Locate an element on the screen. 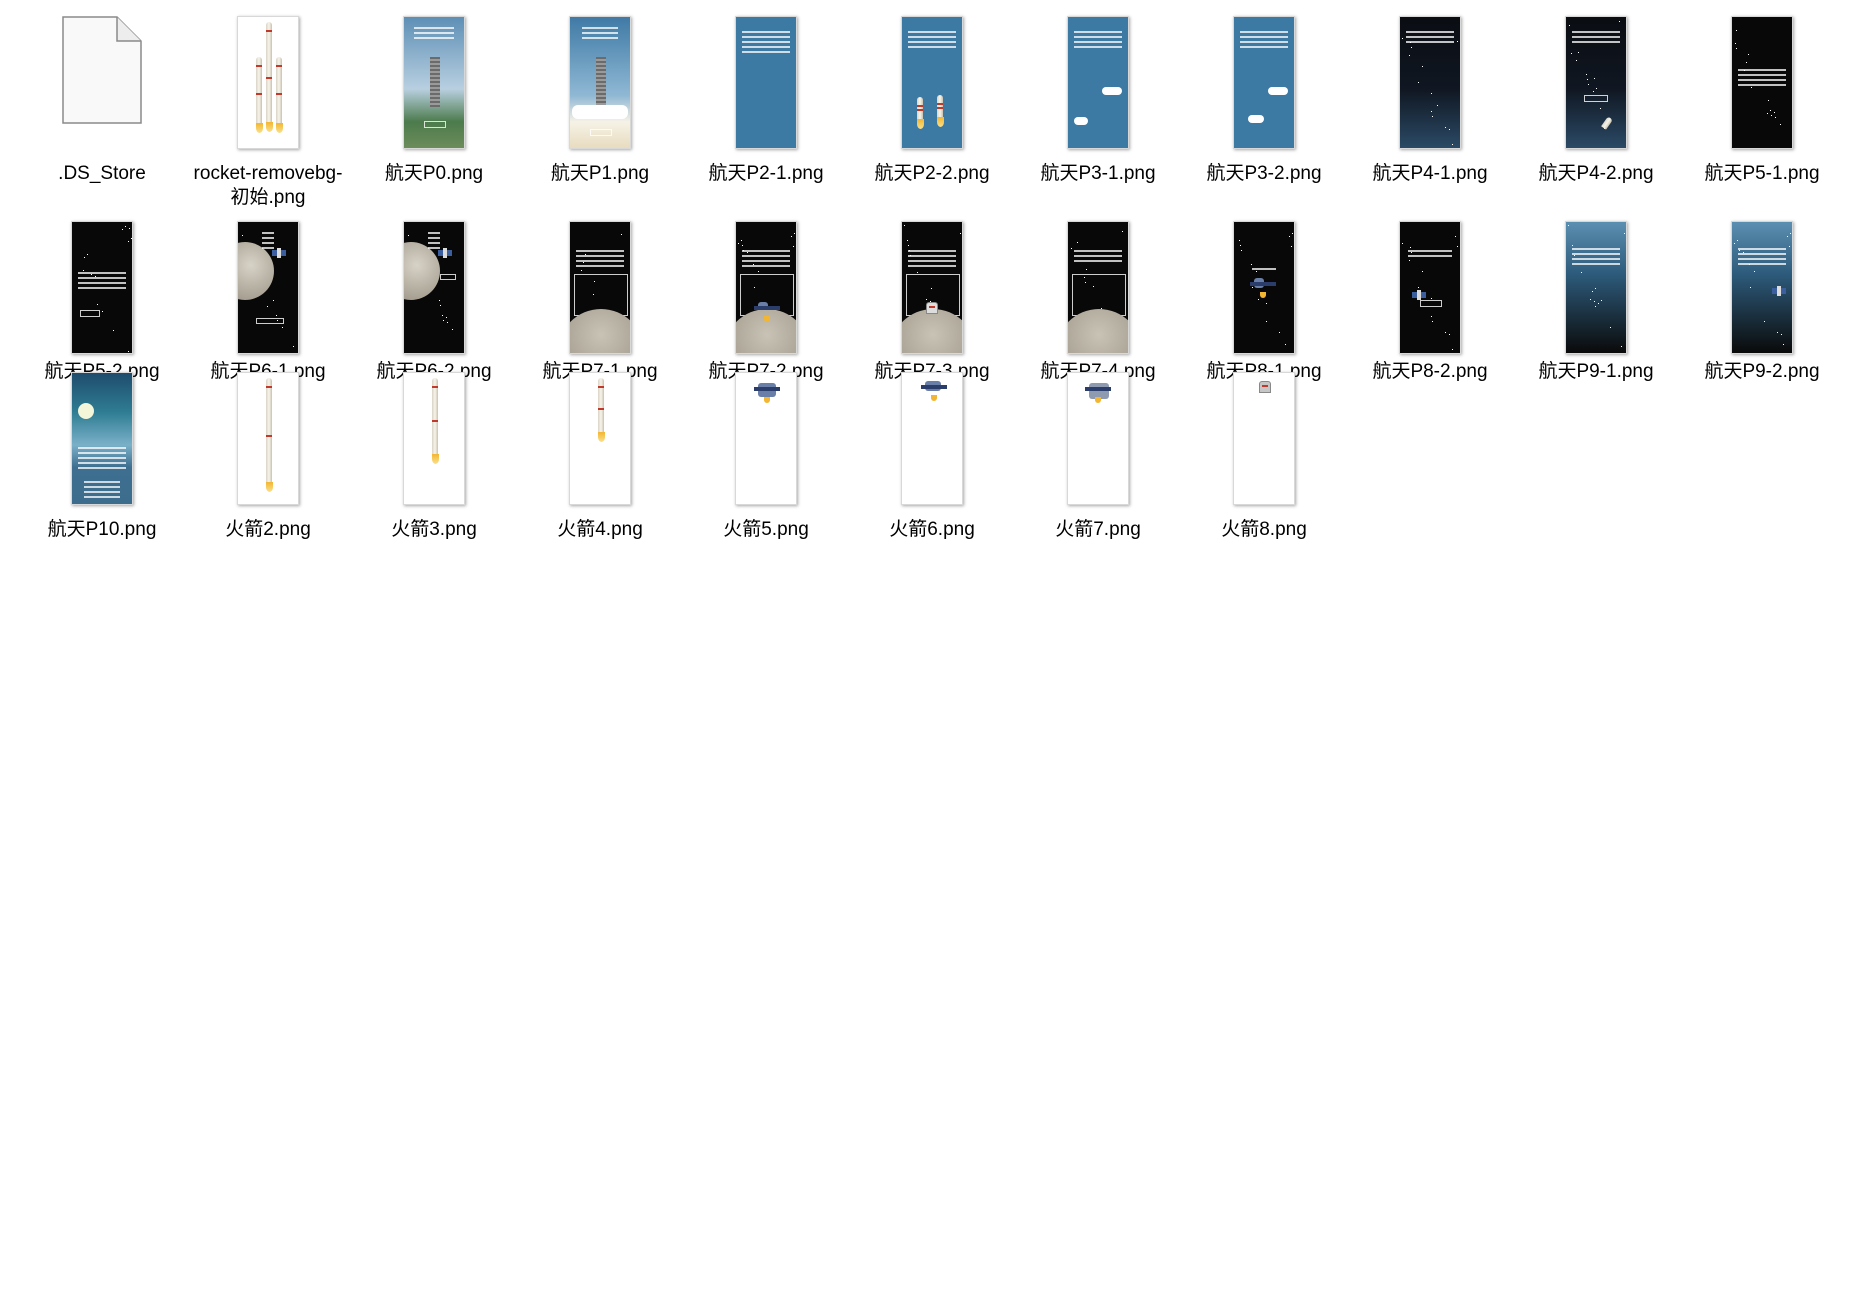 The width and height of the screenshot is (1854, 1300). file-item: 航天P4-1.png is located at coordinates (1430, 112).